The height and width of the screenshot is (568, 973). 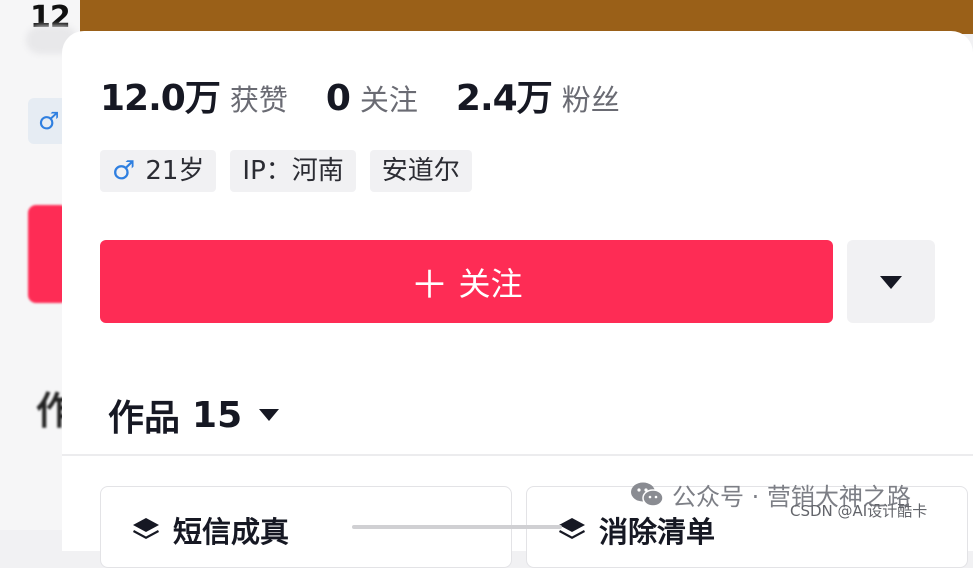 What do you see at coordinates (504, 98) in the screenshot?
I see `stat-followers-value: 2.4万` at bounding box center [504, 98].